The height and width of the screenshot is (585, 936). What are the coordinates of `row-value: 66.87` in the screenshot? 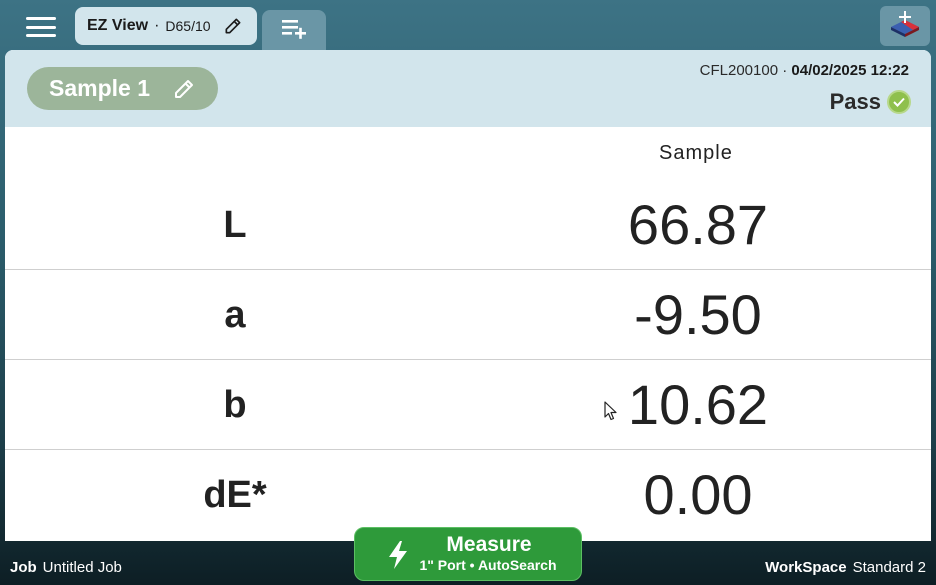 It's located at (698, 224).